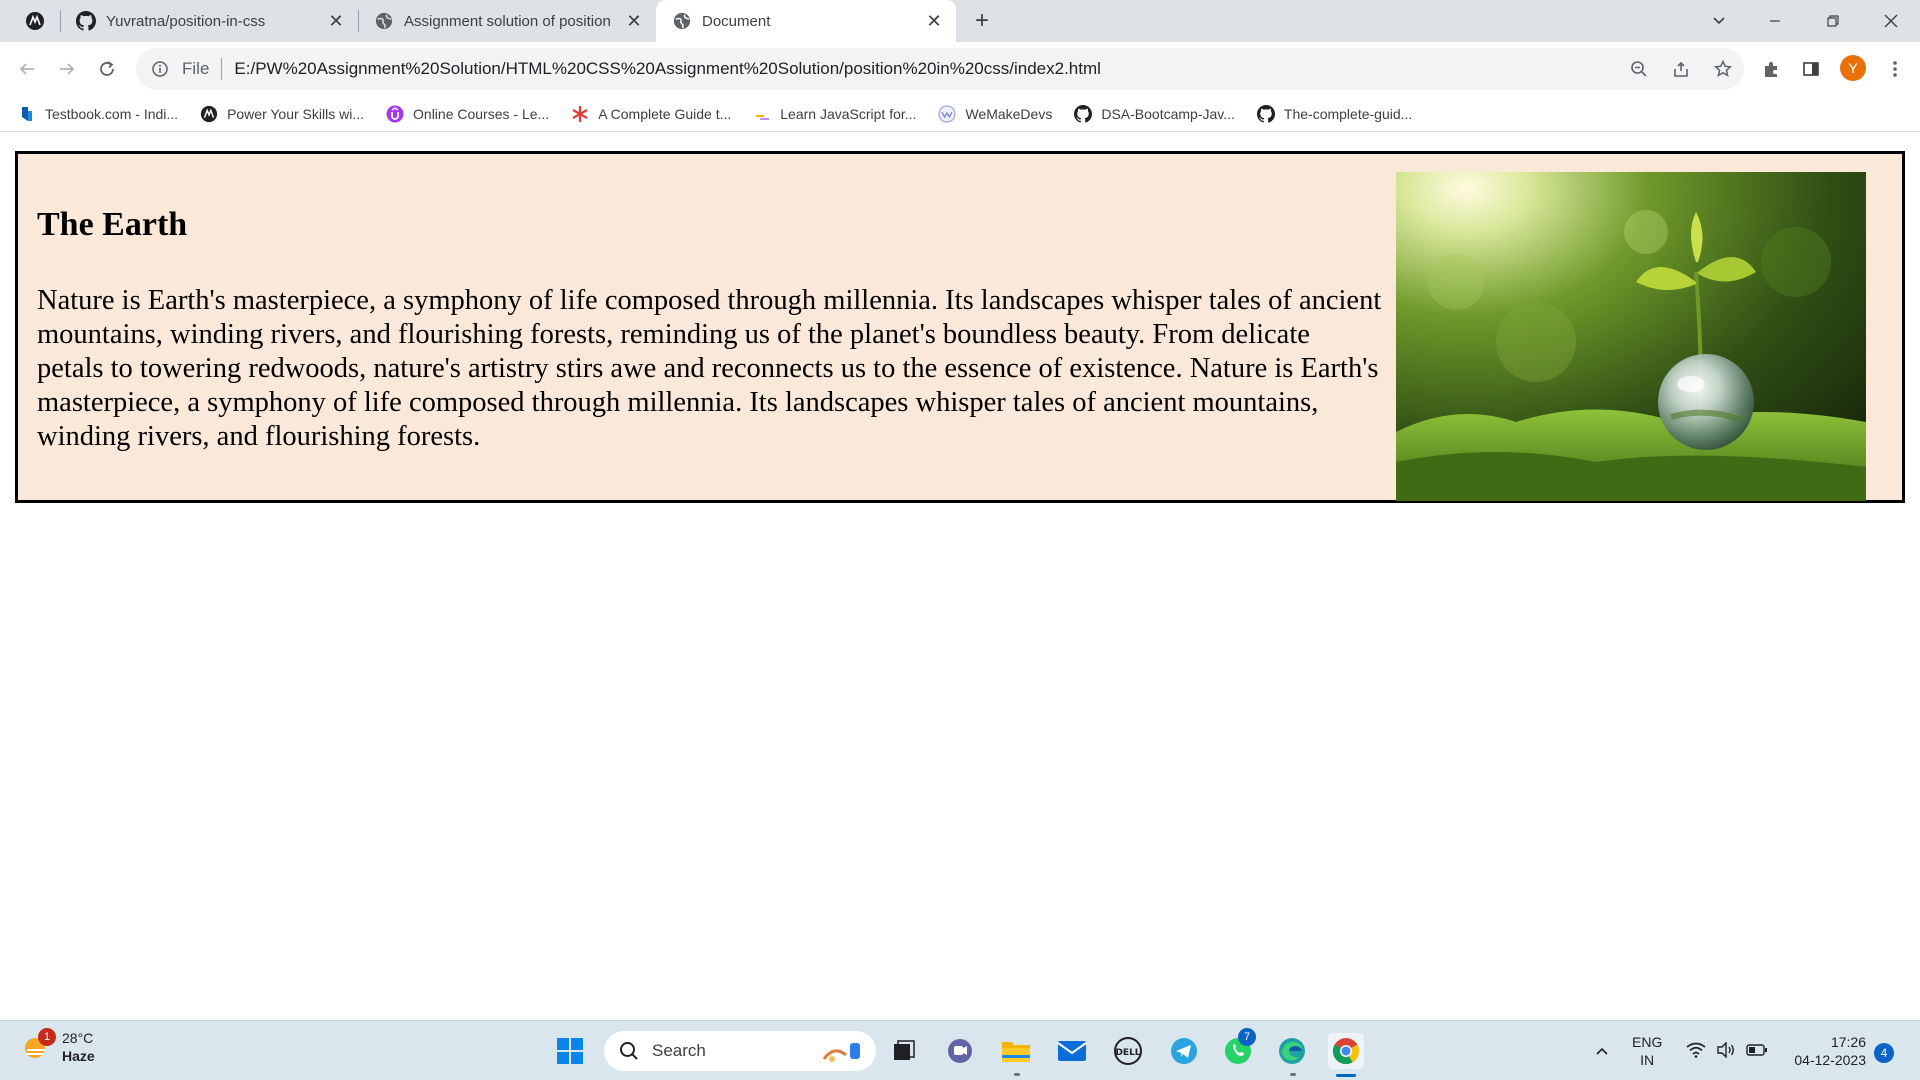 The width and height of the screenshot is (1920, 1080). Describe the element at coordinates (1681, 69) in the screenshot. I see `share-icon` at that location.